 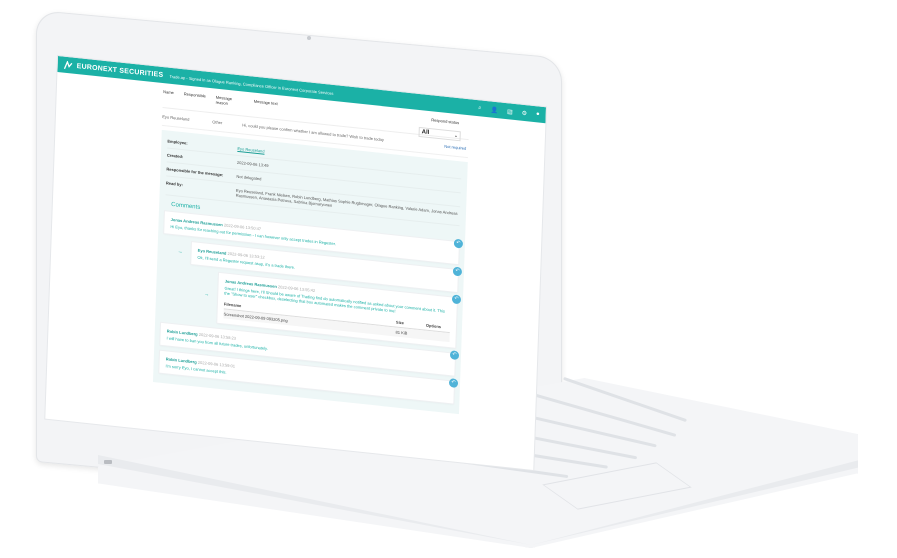 I want to click on usb-port, so click(x=108, y=462).